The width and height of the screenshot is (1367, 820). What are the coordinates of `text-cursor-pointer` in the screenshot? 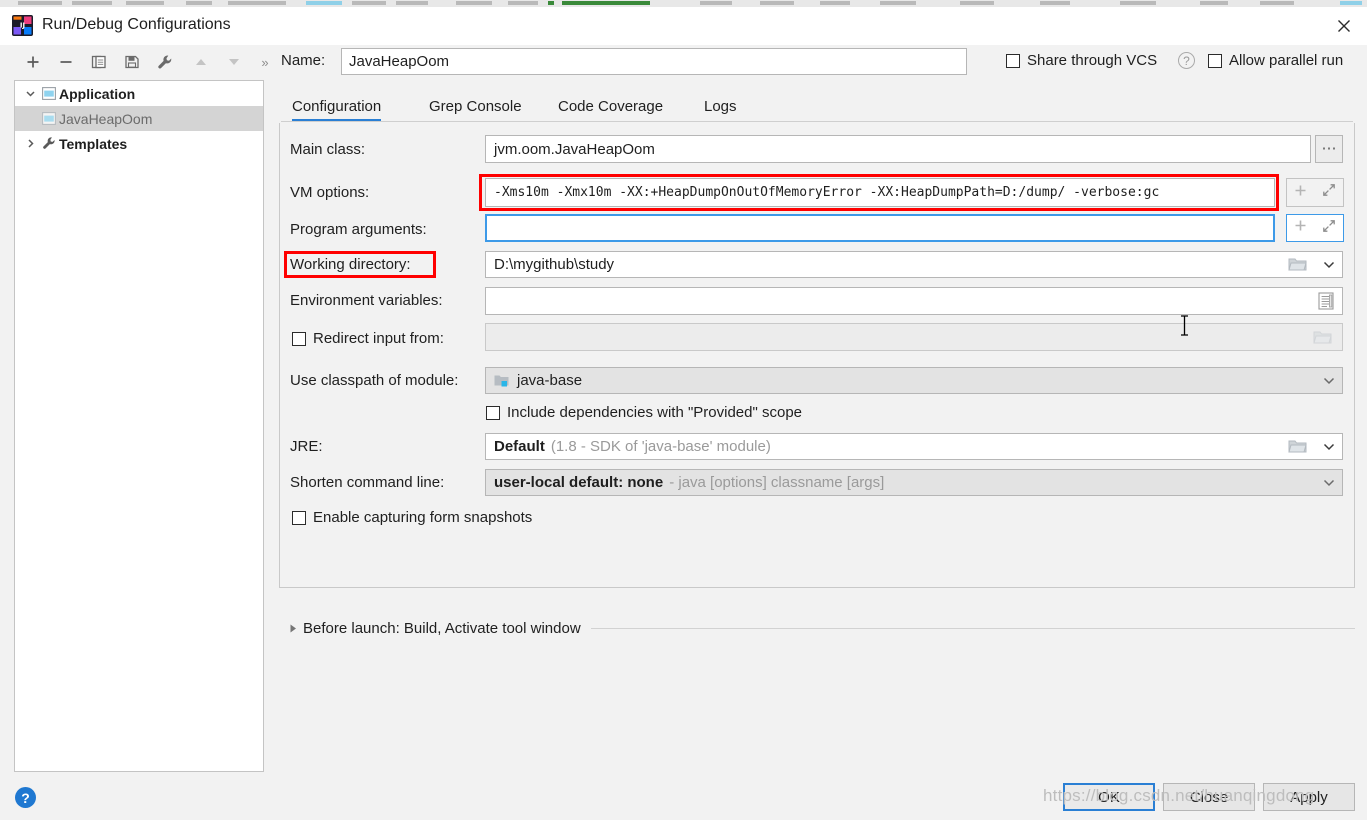 It's located at (1184, 325).